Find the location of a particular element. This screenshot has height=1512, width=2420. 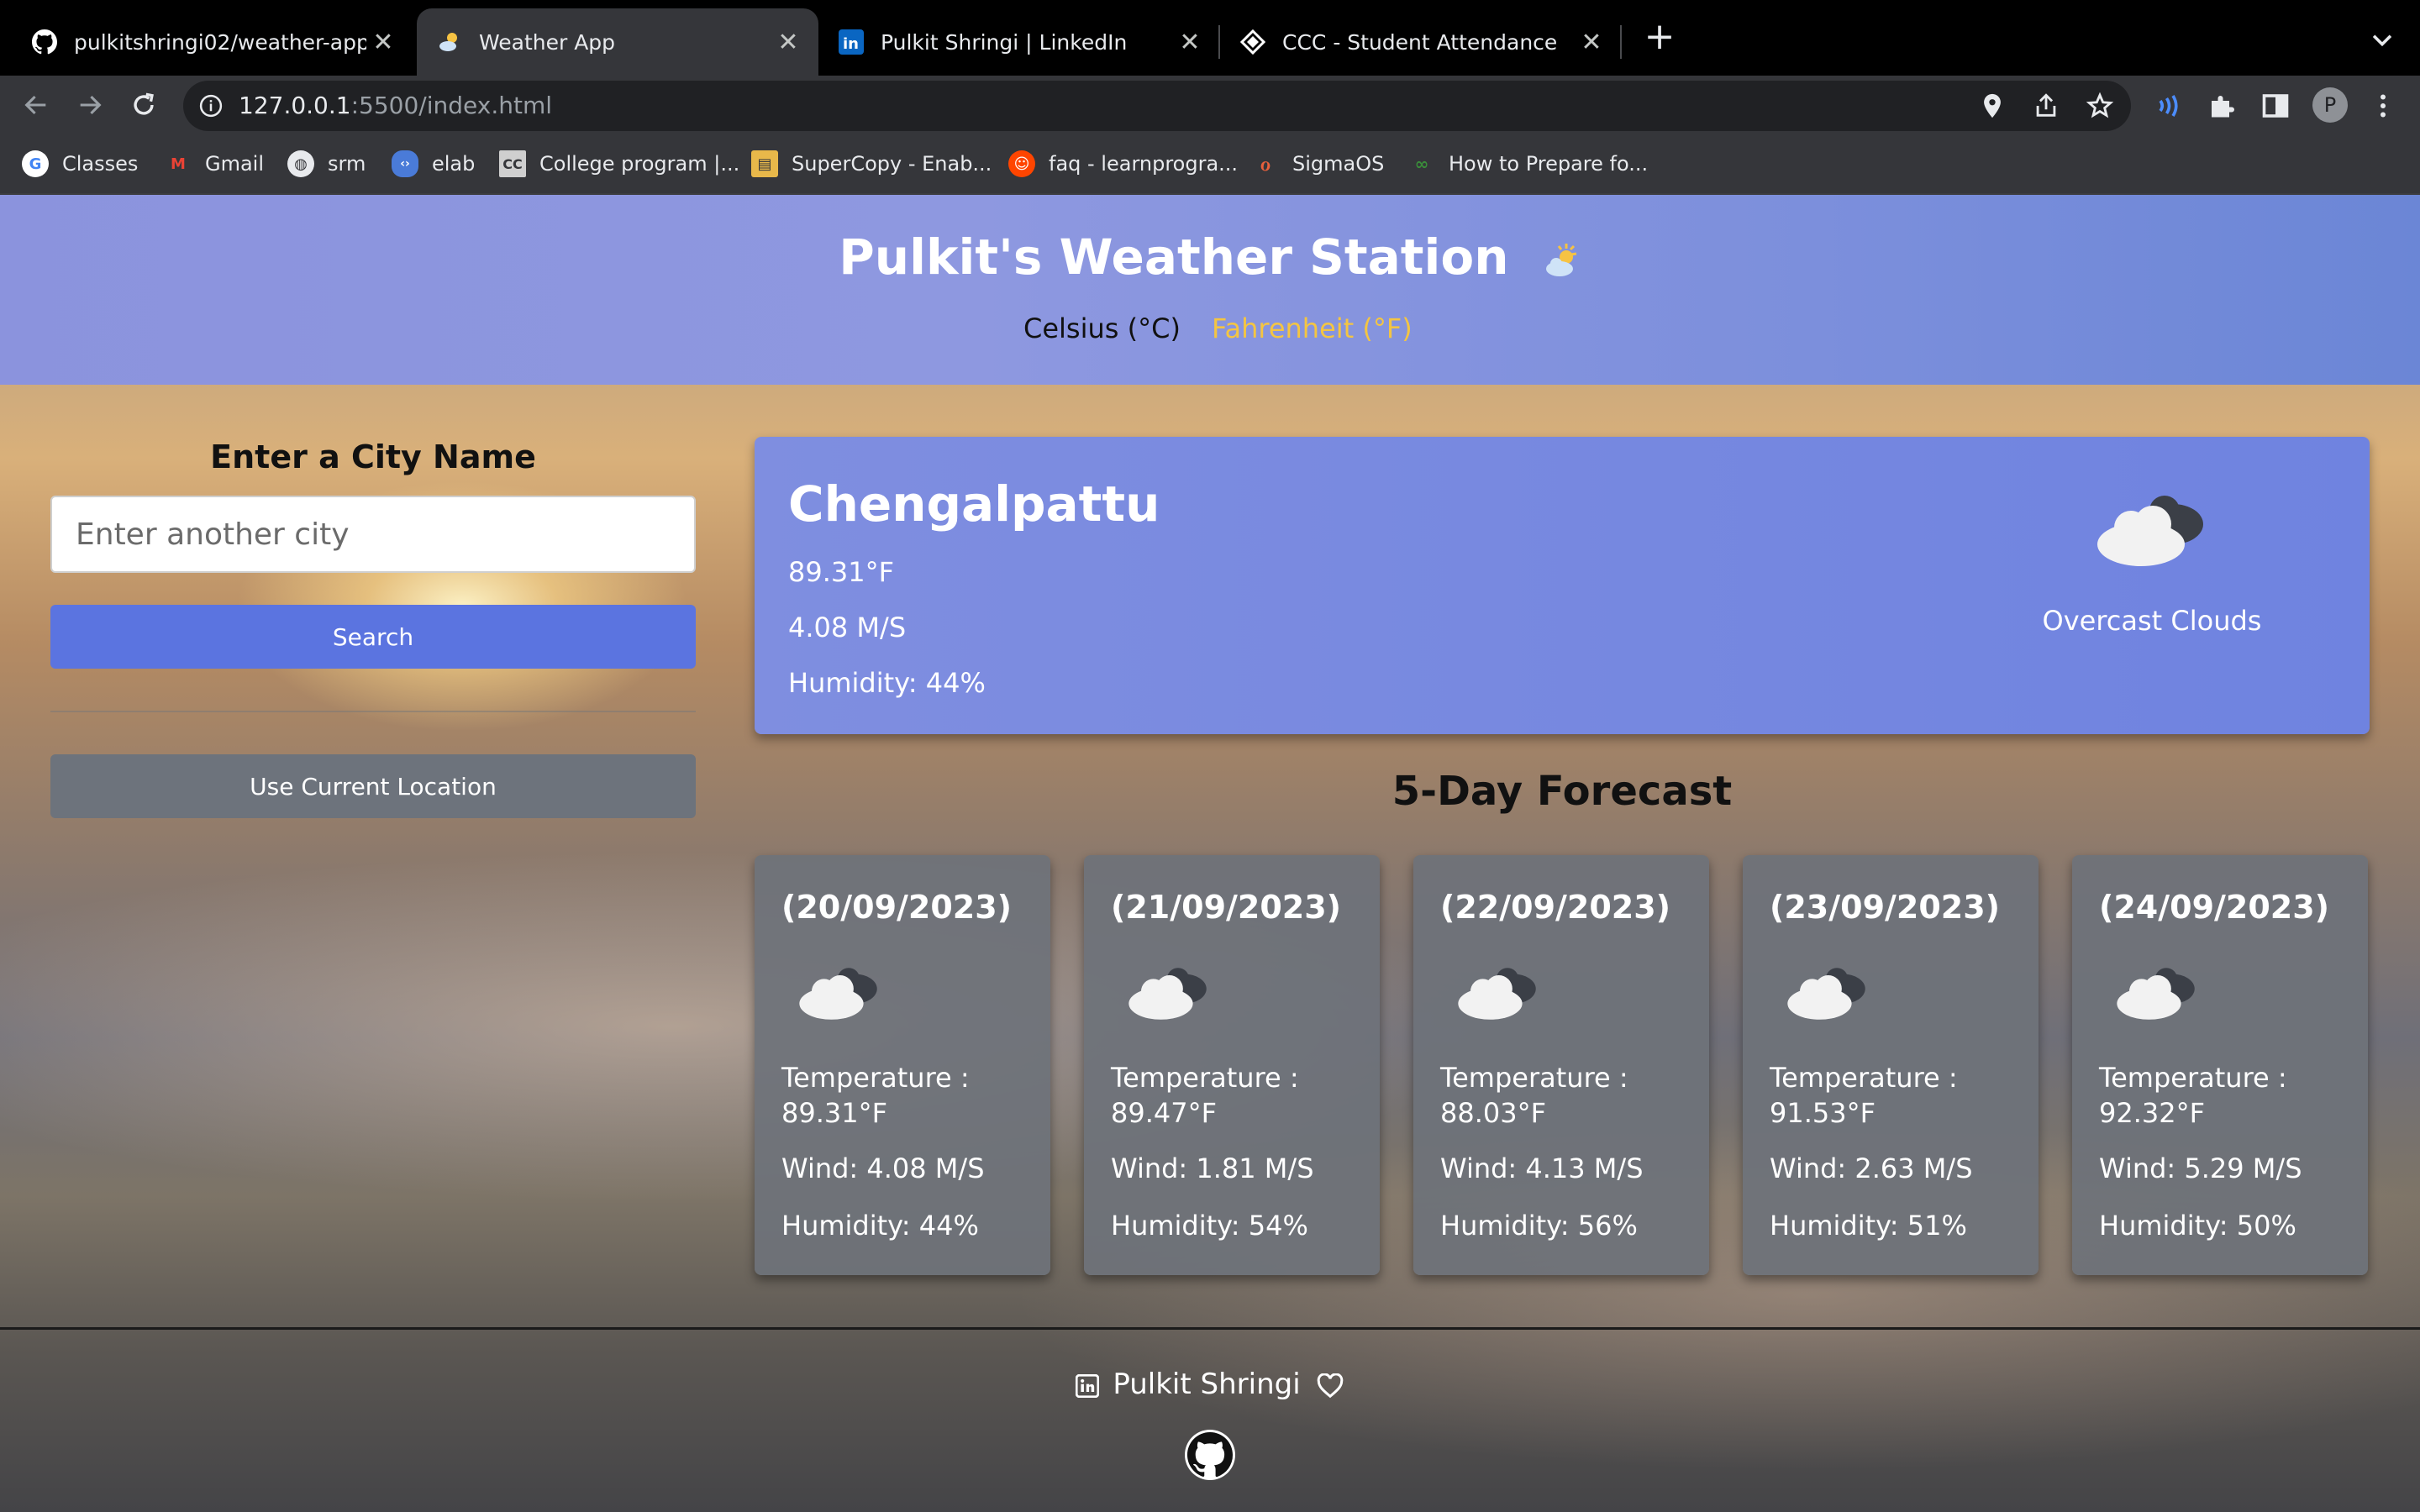

tab-github: pulkitshringi02/weather-app: P ✕ is located at coordinates (212, 42).